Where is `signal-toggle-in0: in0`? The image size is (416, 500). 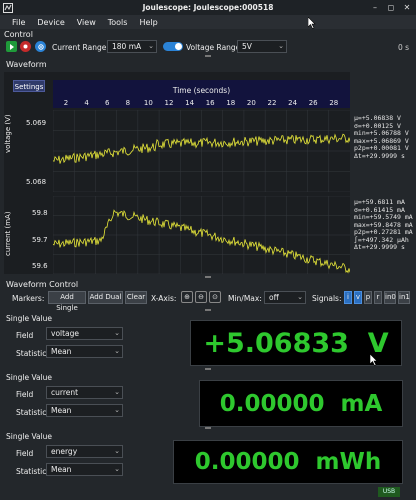
signal-toggle-in0: in0 is located at coordinates (390, 297).